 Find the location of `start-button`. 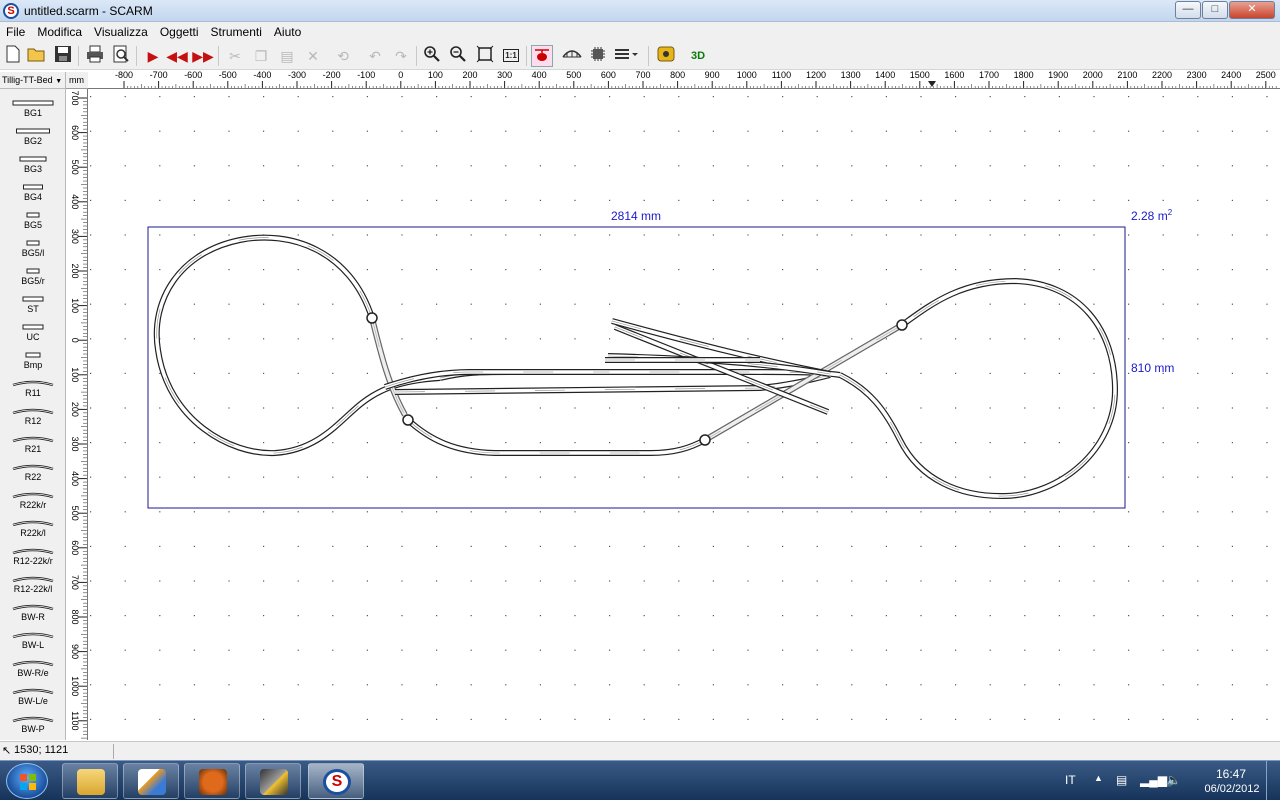

start-button is located at coordinates (27, 781).